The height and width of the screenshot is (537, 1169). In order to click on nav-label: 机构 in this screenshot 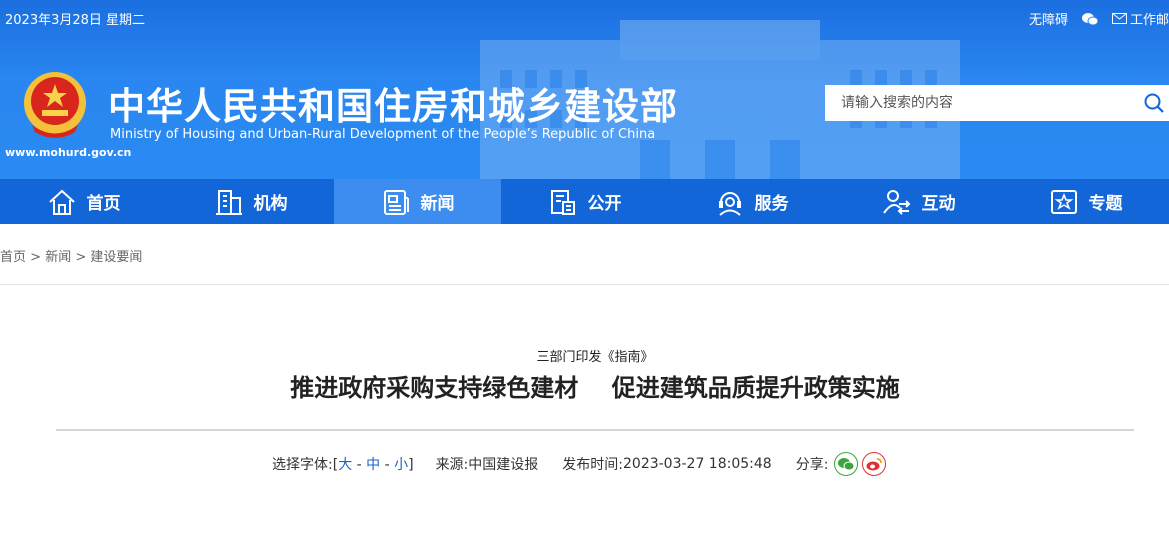, I will do `click(270, 204)`.